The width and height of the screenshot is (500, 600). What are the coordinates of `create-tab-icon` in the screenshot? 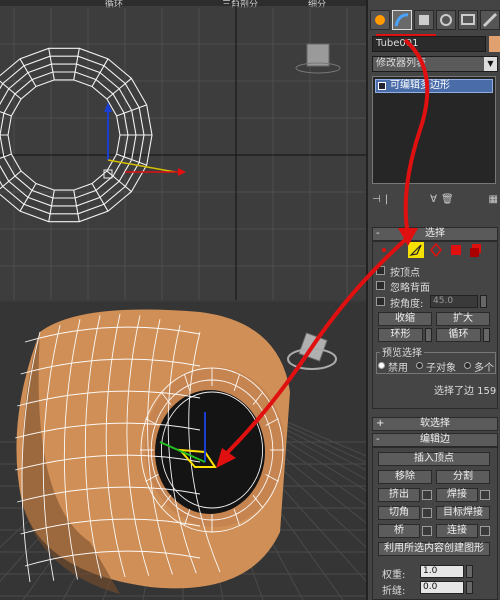 It's located at (380, 20).